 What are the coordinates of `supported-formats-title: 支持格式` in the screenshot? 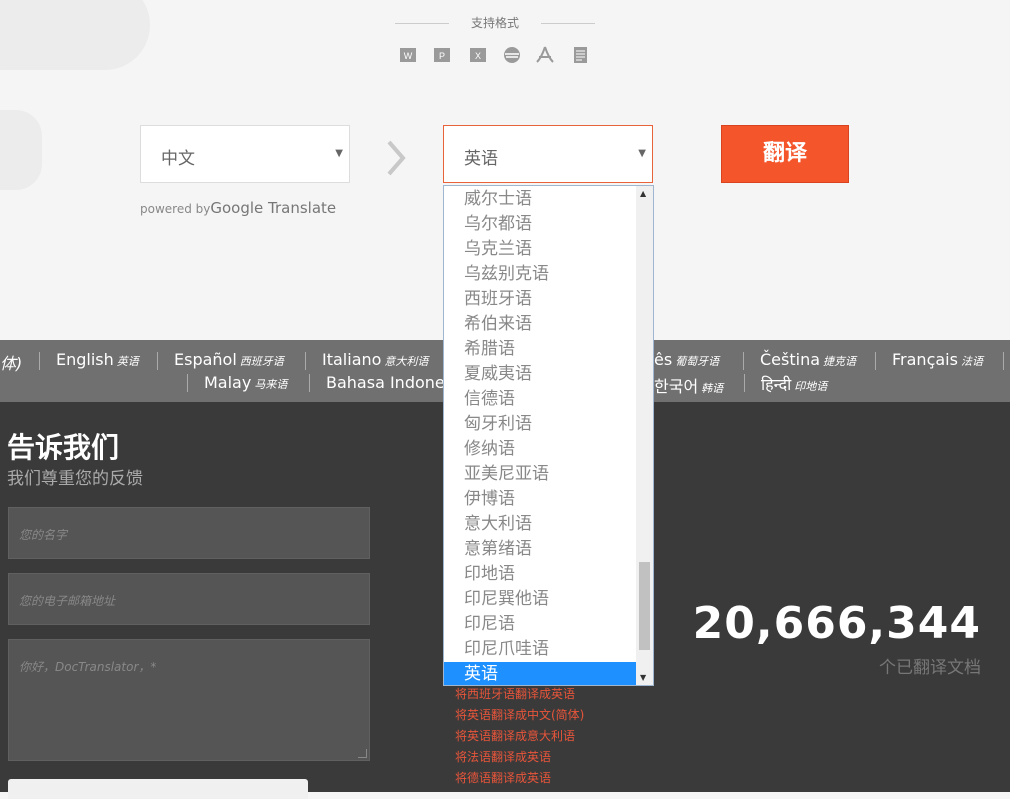 It's located at (495, 23).